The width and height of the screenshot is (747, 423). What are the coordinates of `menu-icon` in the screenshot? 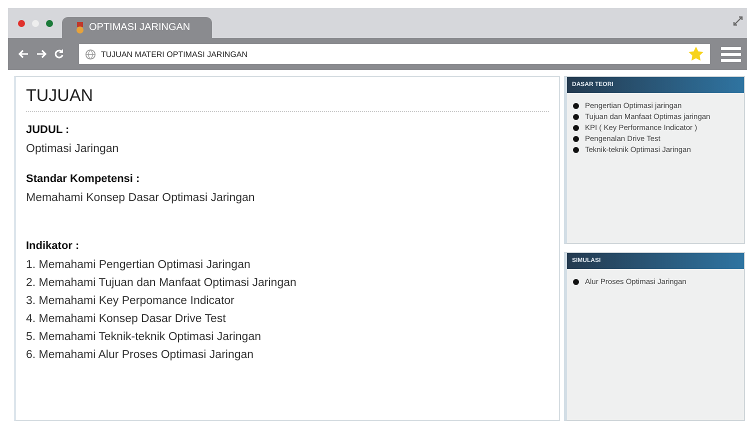 It's located at (731, 54).